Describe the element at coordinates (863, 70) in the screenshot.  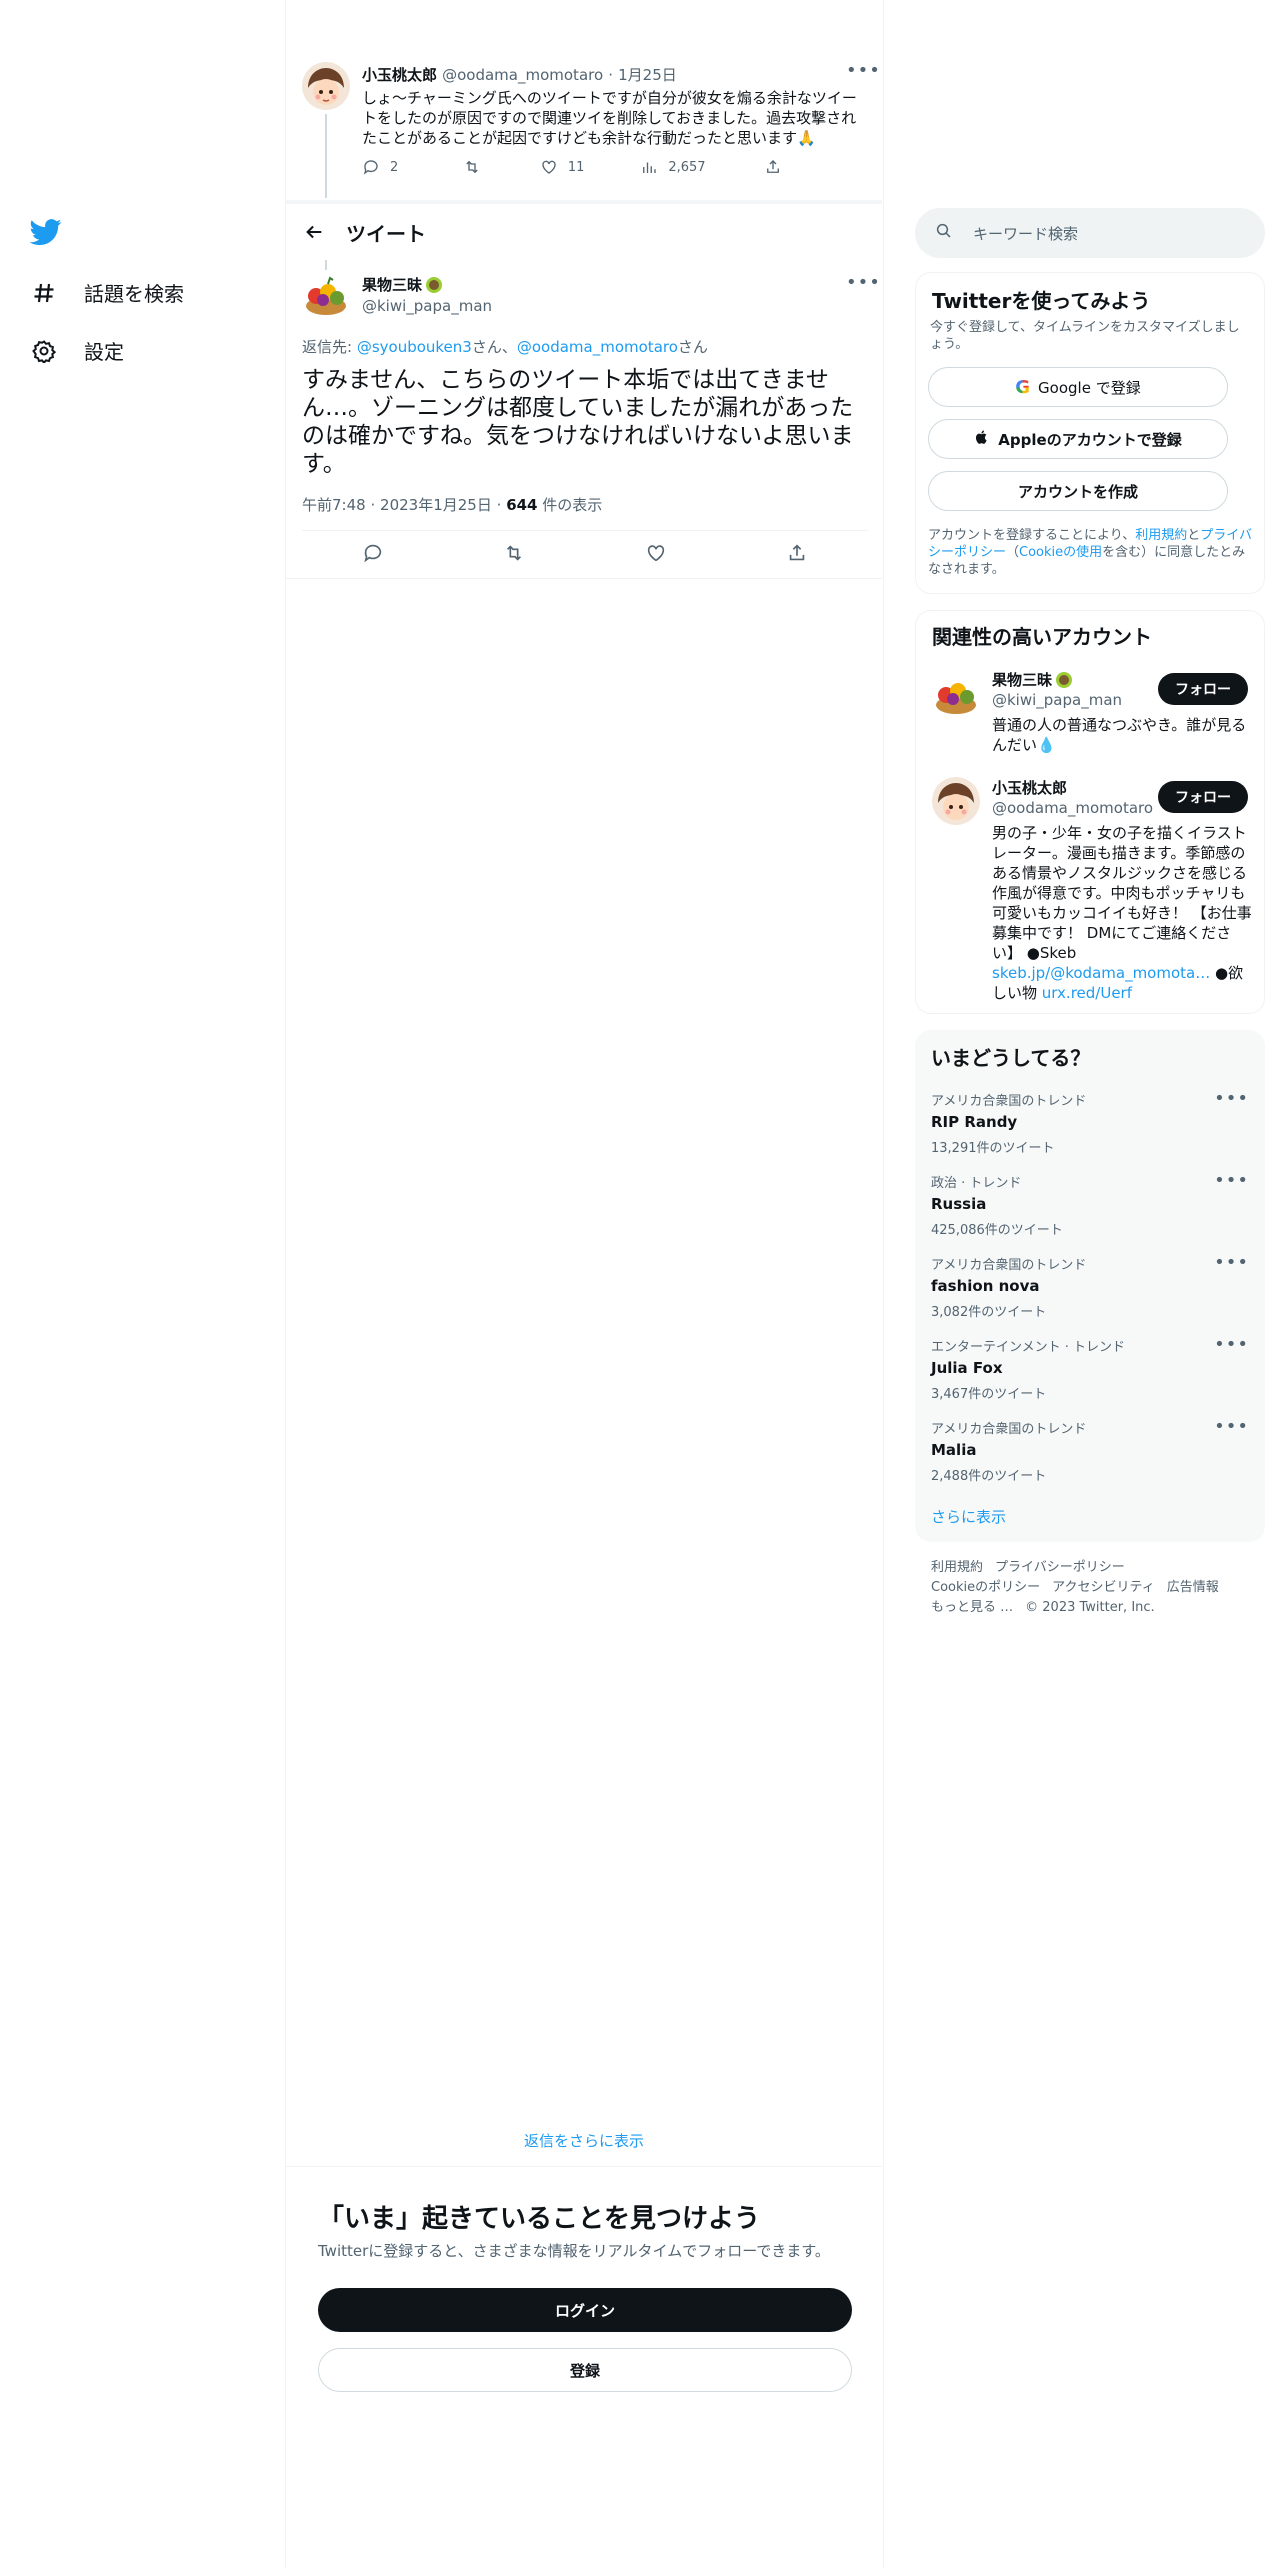
I see `prev-tweet-more-icon: •••` at that location.